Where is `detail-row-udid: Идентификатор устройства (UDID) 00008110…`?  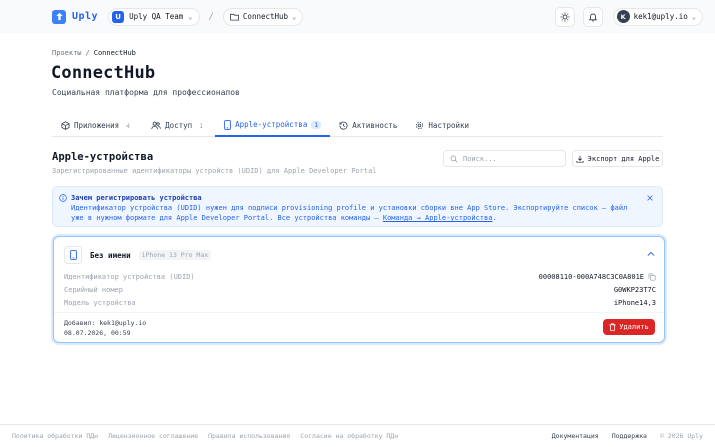
detail-row-udid: Идентификатор устройства (UDID) 00008110… is located at coordinates (360, 276).